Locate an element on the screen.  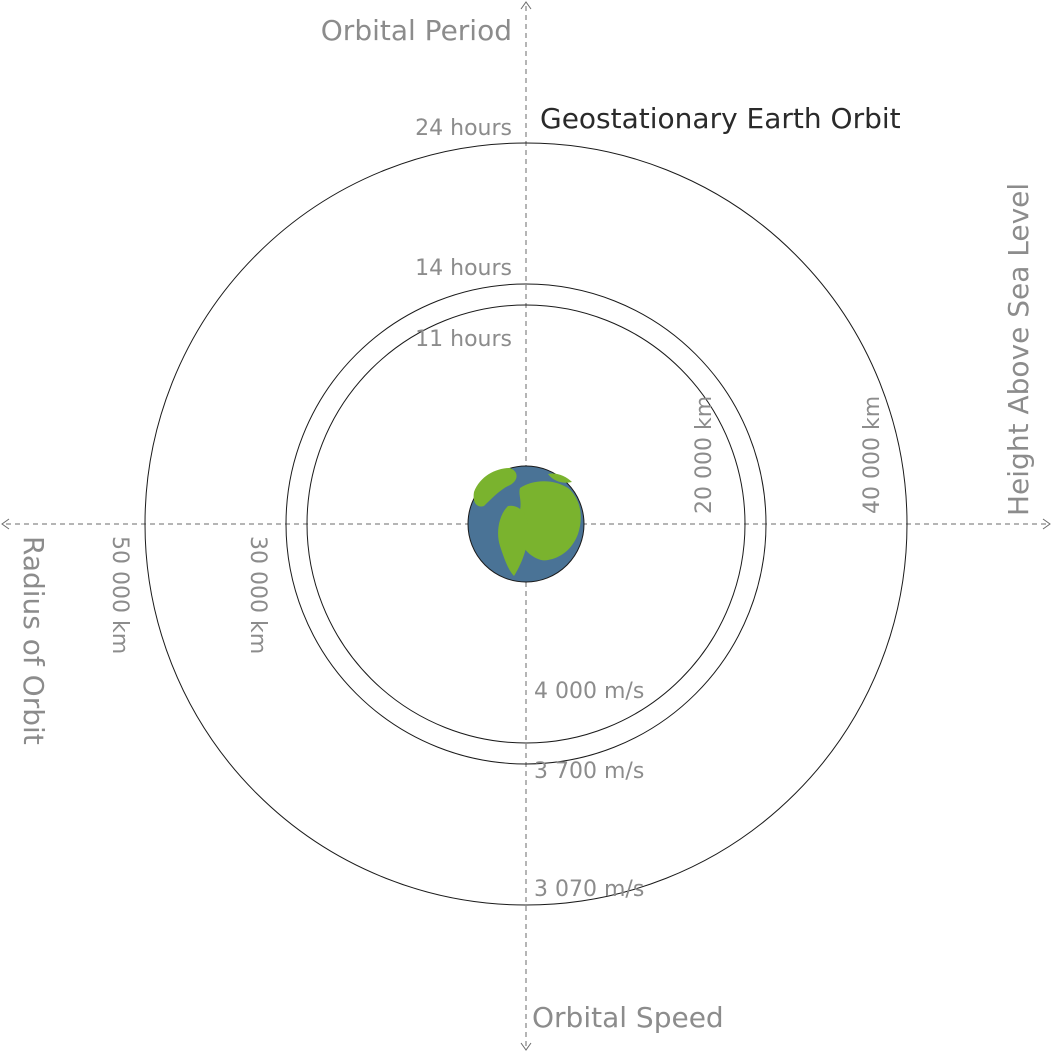
earth-icon is located at coordinates (526, 524).